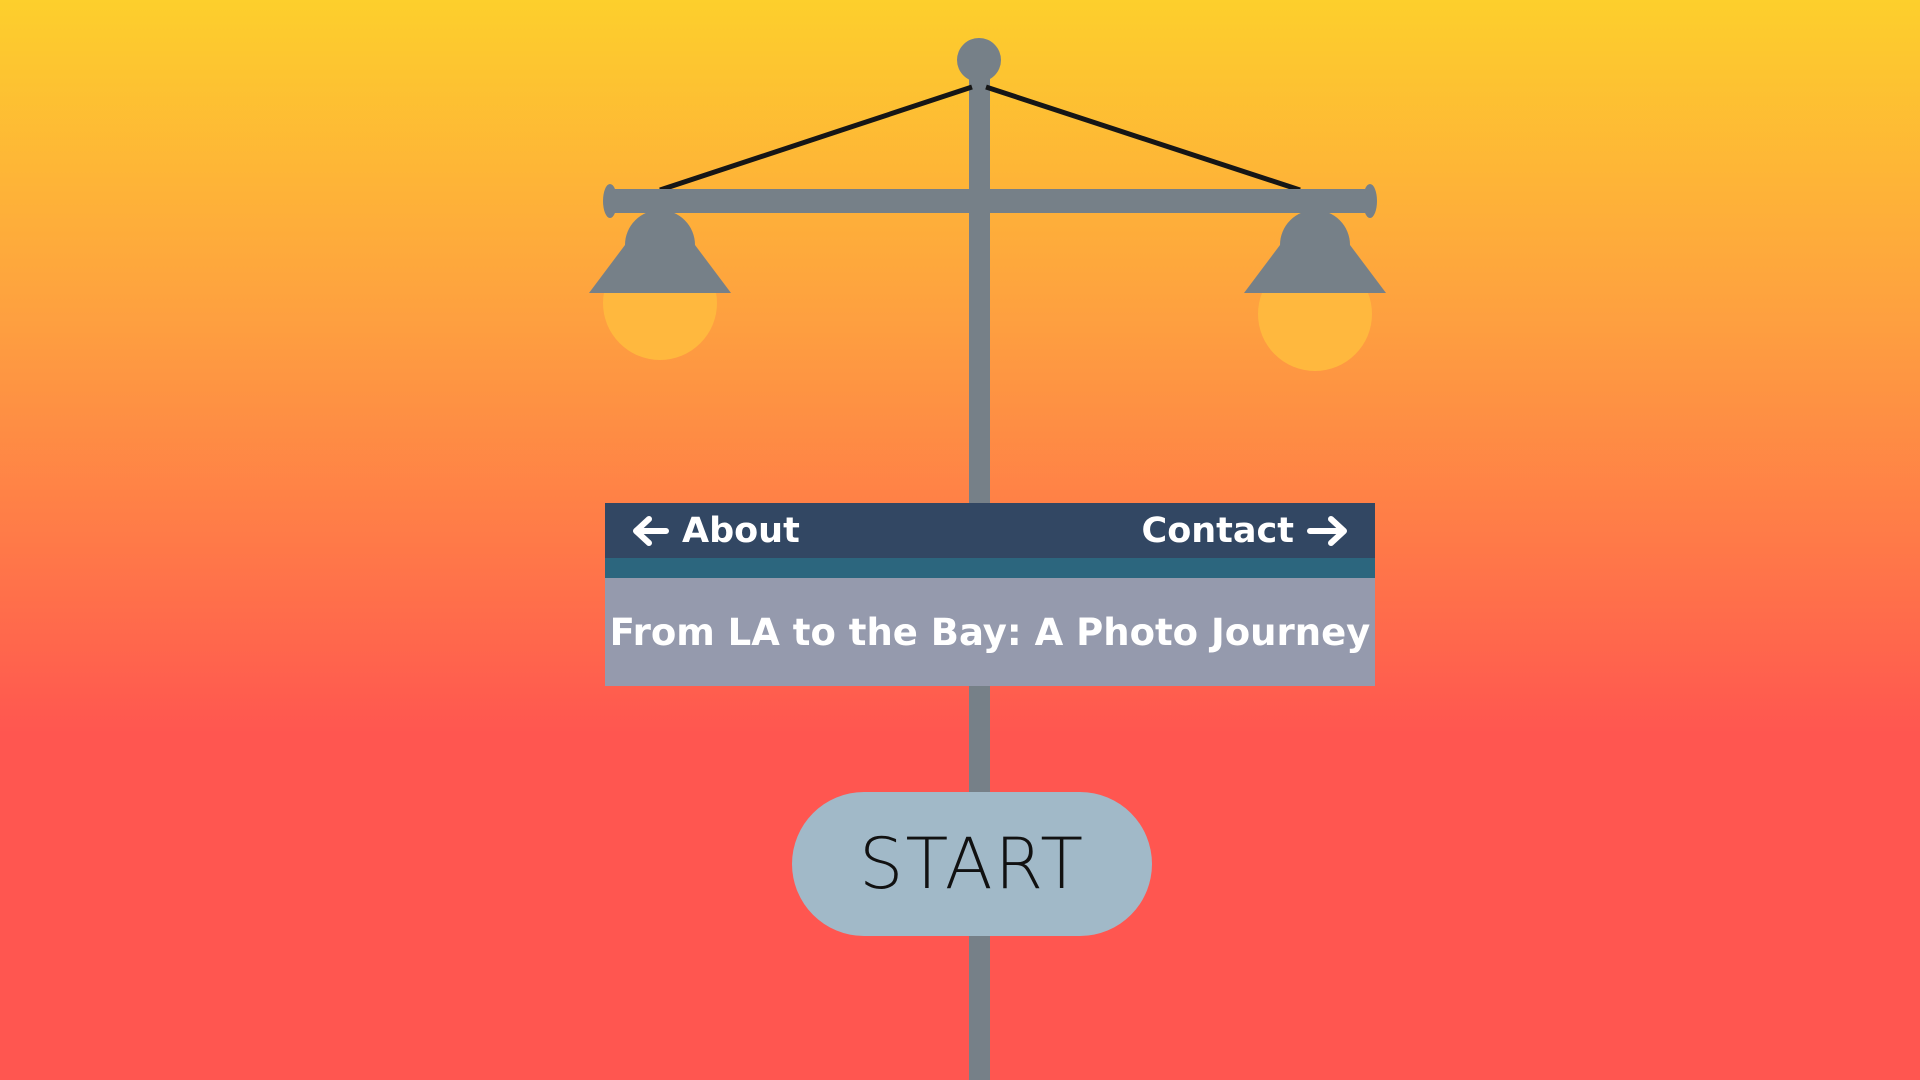 Image resolution: width=1920 pixels, height=1080 pixels. I want to click on crossbar-end-right, so click(1370, 201).